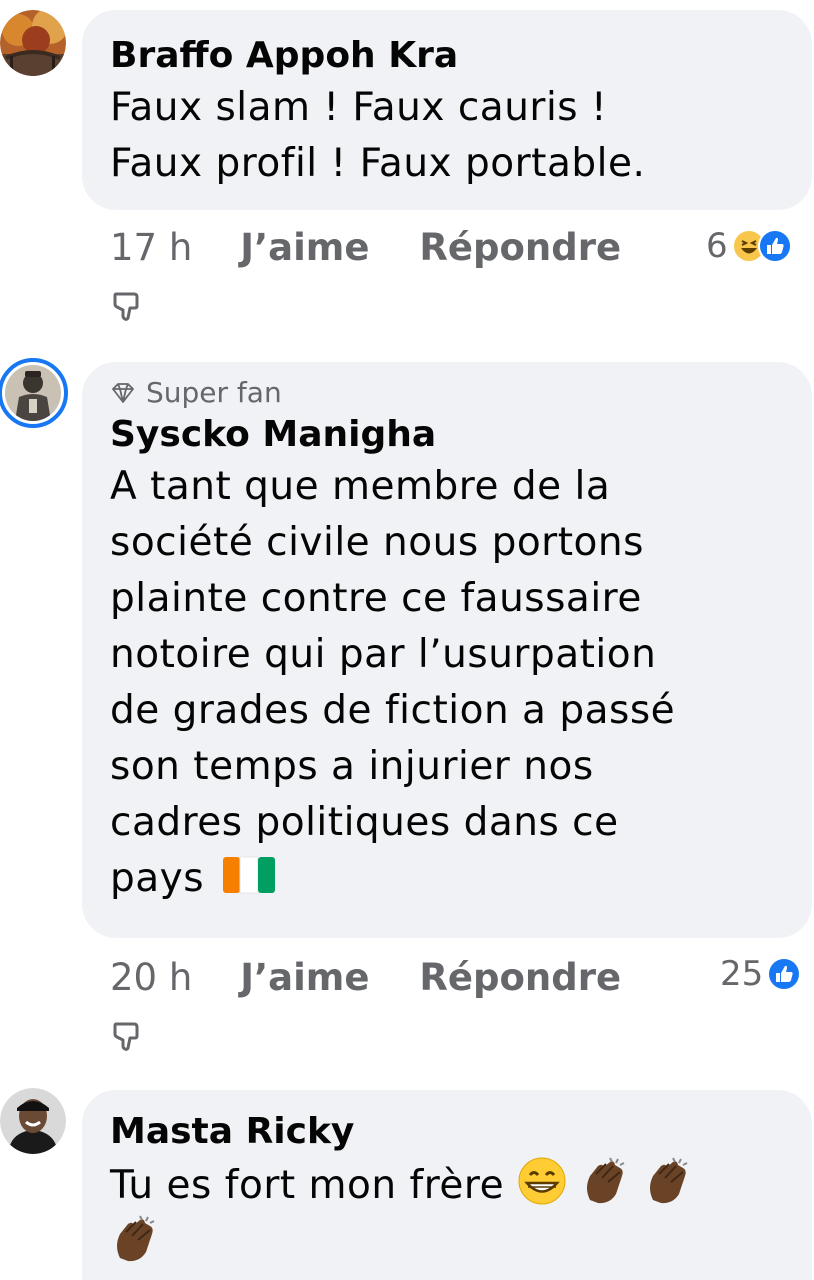 This screenshot has width=814, height=1280. I want to click on reaction-summary: 25, so click(761, 974).